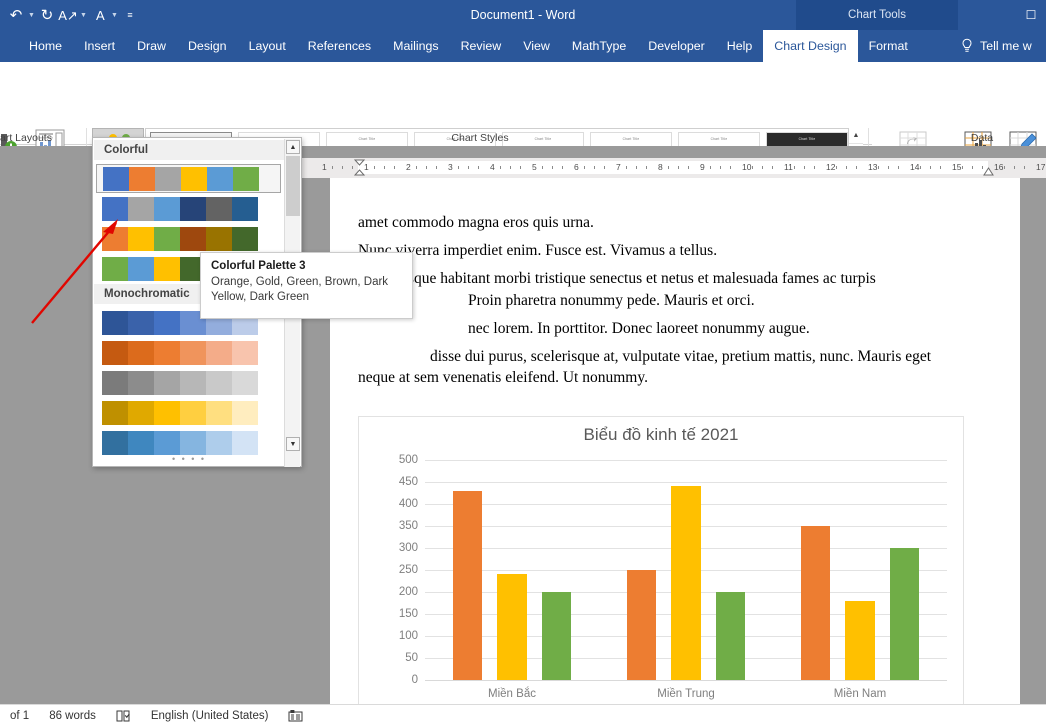  I want to click on undo-dropdown-icon: ▼, so click(31, 15).